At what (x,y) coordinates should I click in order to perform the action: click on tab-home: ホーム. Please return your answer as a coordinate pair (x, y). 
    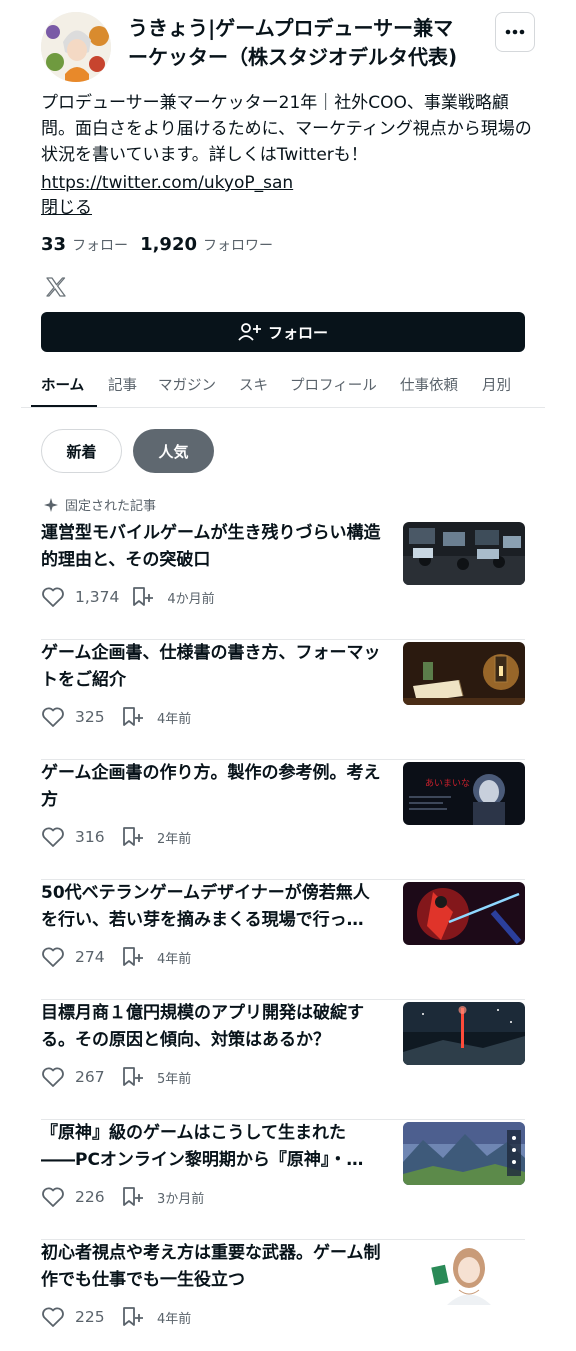
    Looking at the image, I should click on (62, 384).